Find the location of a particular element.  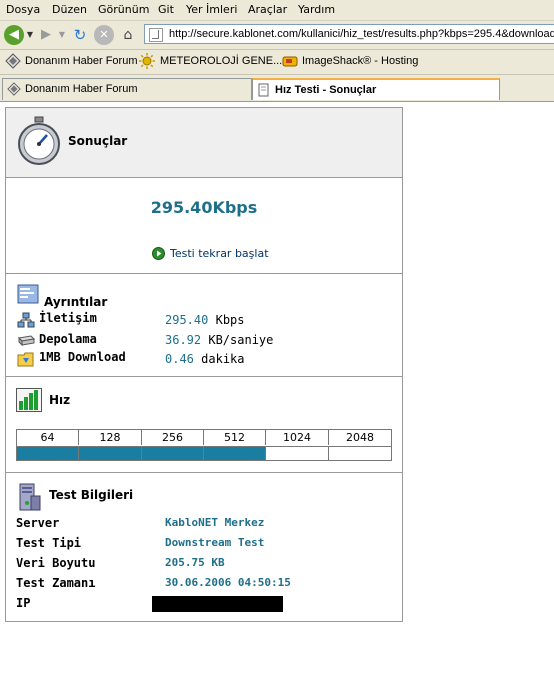

tab-label: Donanım Haber Forum is located at coordinates (81, 89).